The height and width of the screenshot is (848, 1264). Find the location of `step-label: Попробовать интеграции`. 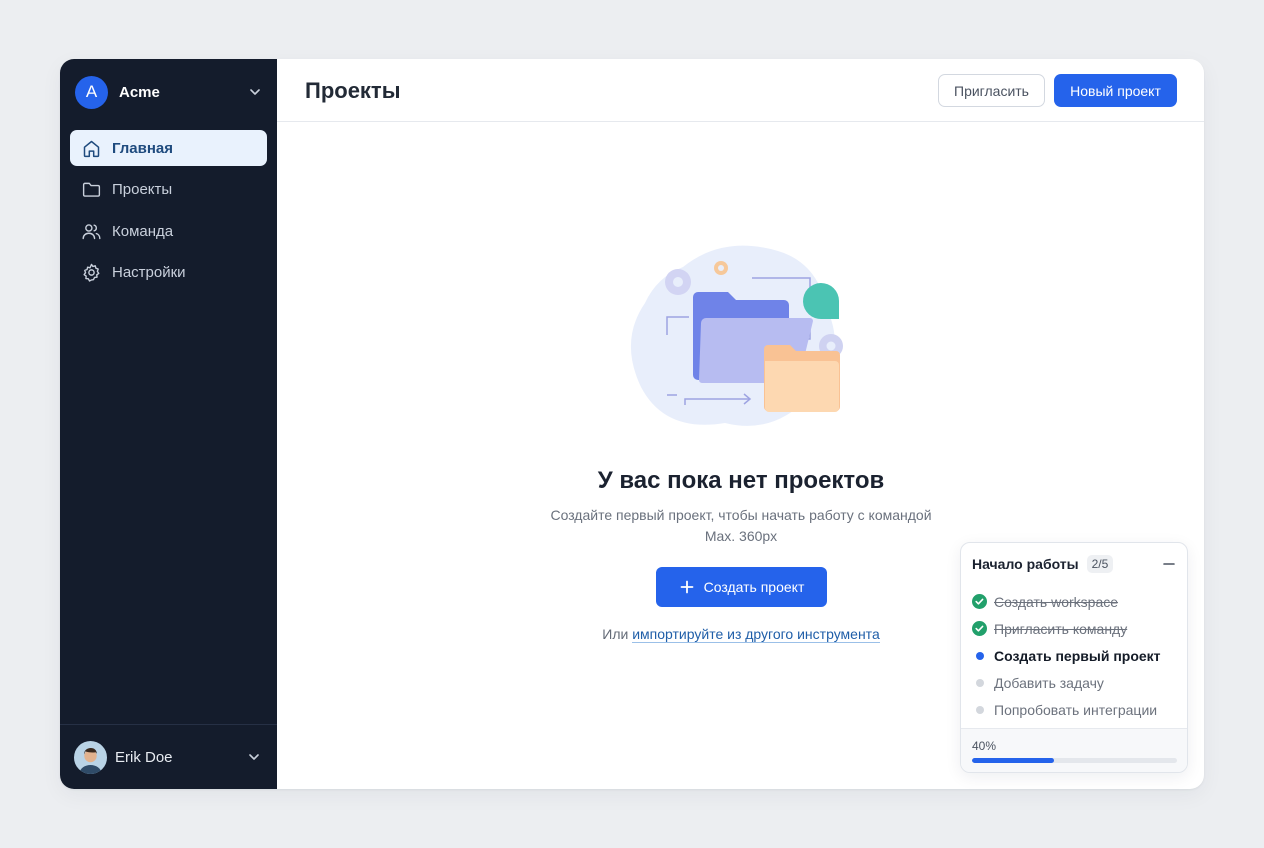

step-label: Попробовать интеграции is located at coordinates (1076, 709).